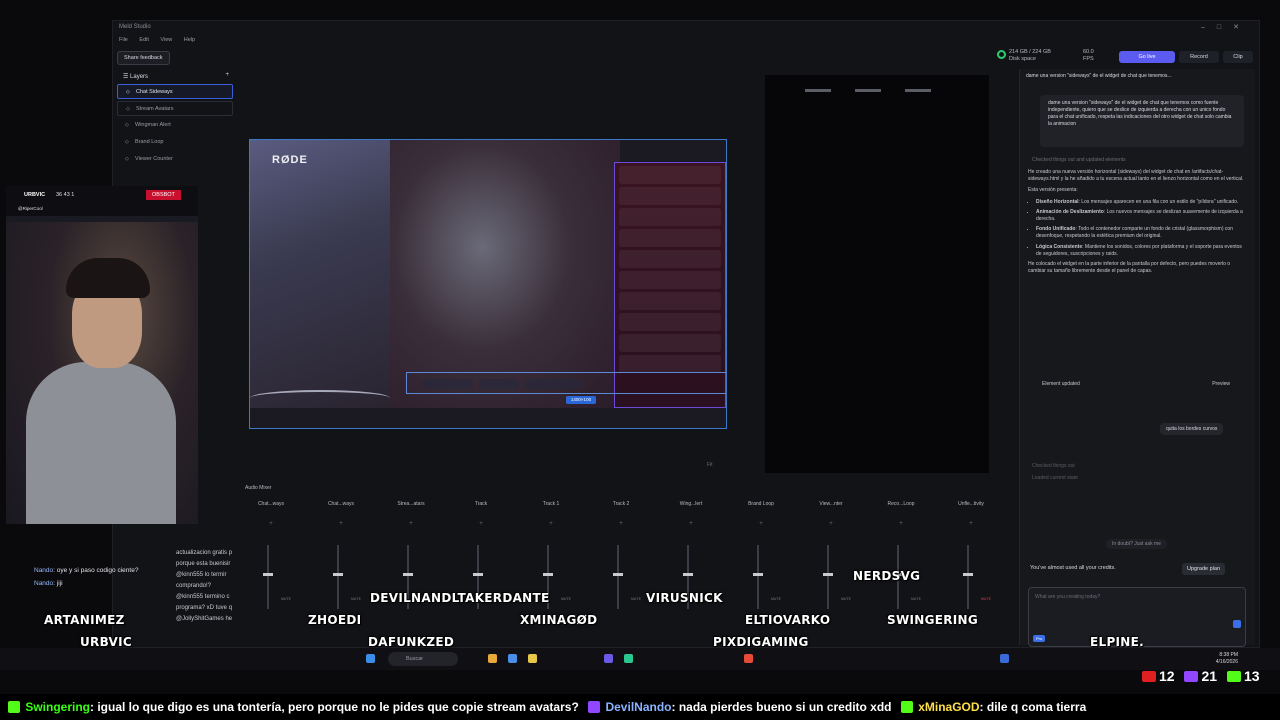 Image resolution: width=1280 pixels, height=720 pixels. I want to click on webcam-video, so click(102, 373).